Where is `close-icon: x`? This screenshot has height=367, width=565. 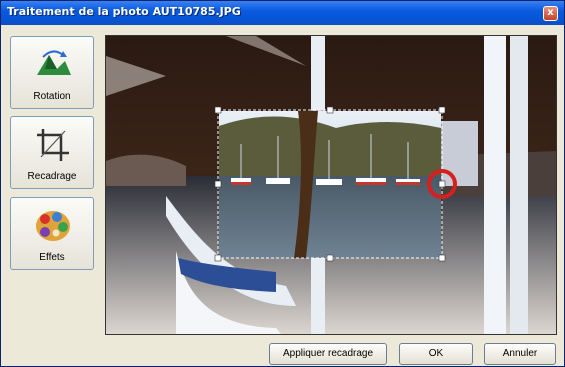
close-icon: x is located at coordinates (550, 12).